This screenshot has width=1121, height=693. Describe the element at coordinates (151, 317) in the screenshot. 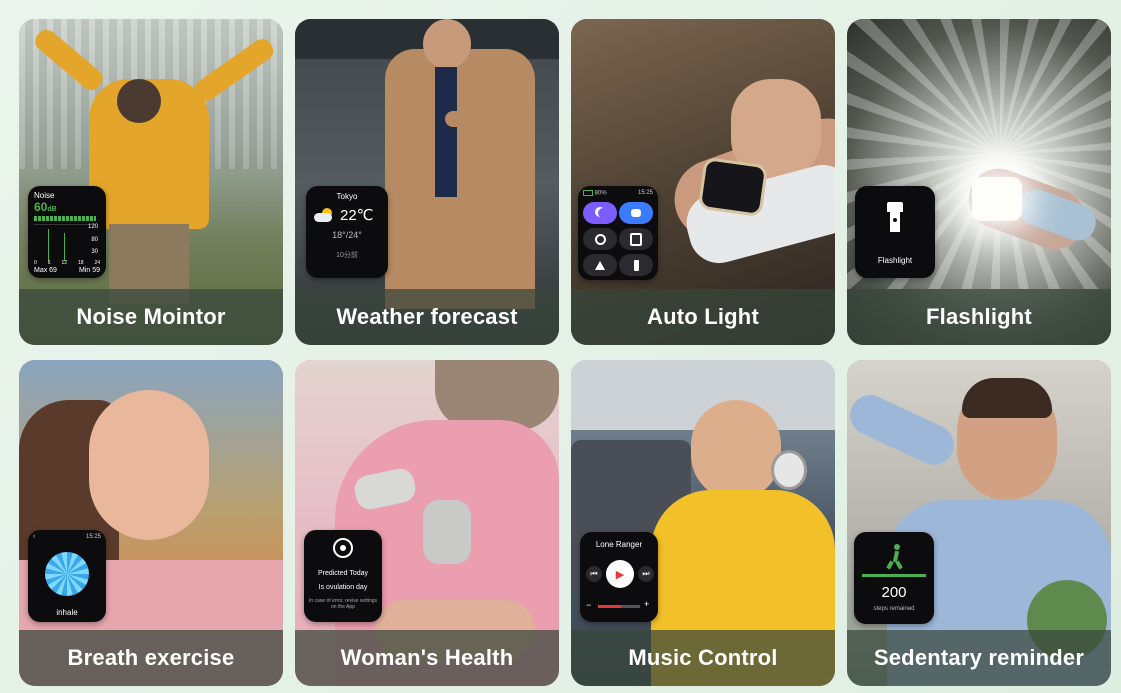

I see `card-caption: Noise Mointor` at that location.